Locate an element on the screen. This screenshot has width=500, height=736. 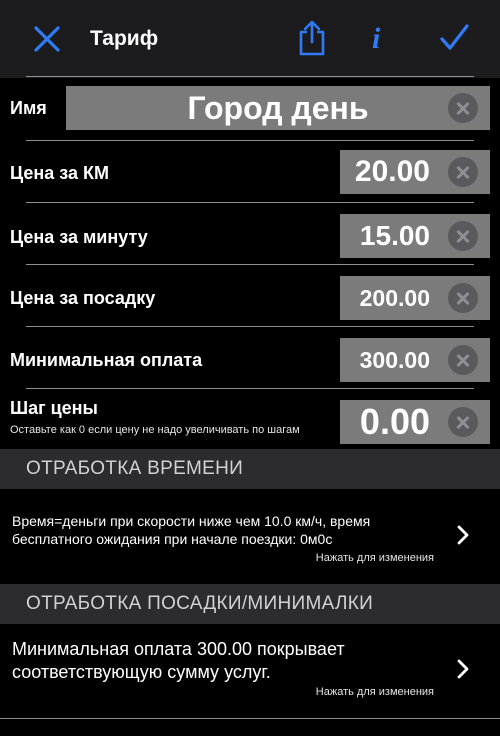
price-km-field: 20.00 is located at coordinates (415, 172).